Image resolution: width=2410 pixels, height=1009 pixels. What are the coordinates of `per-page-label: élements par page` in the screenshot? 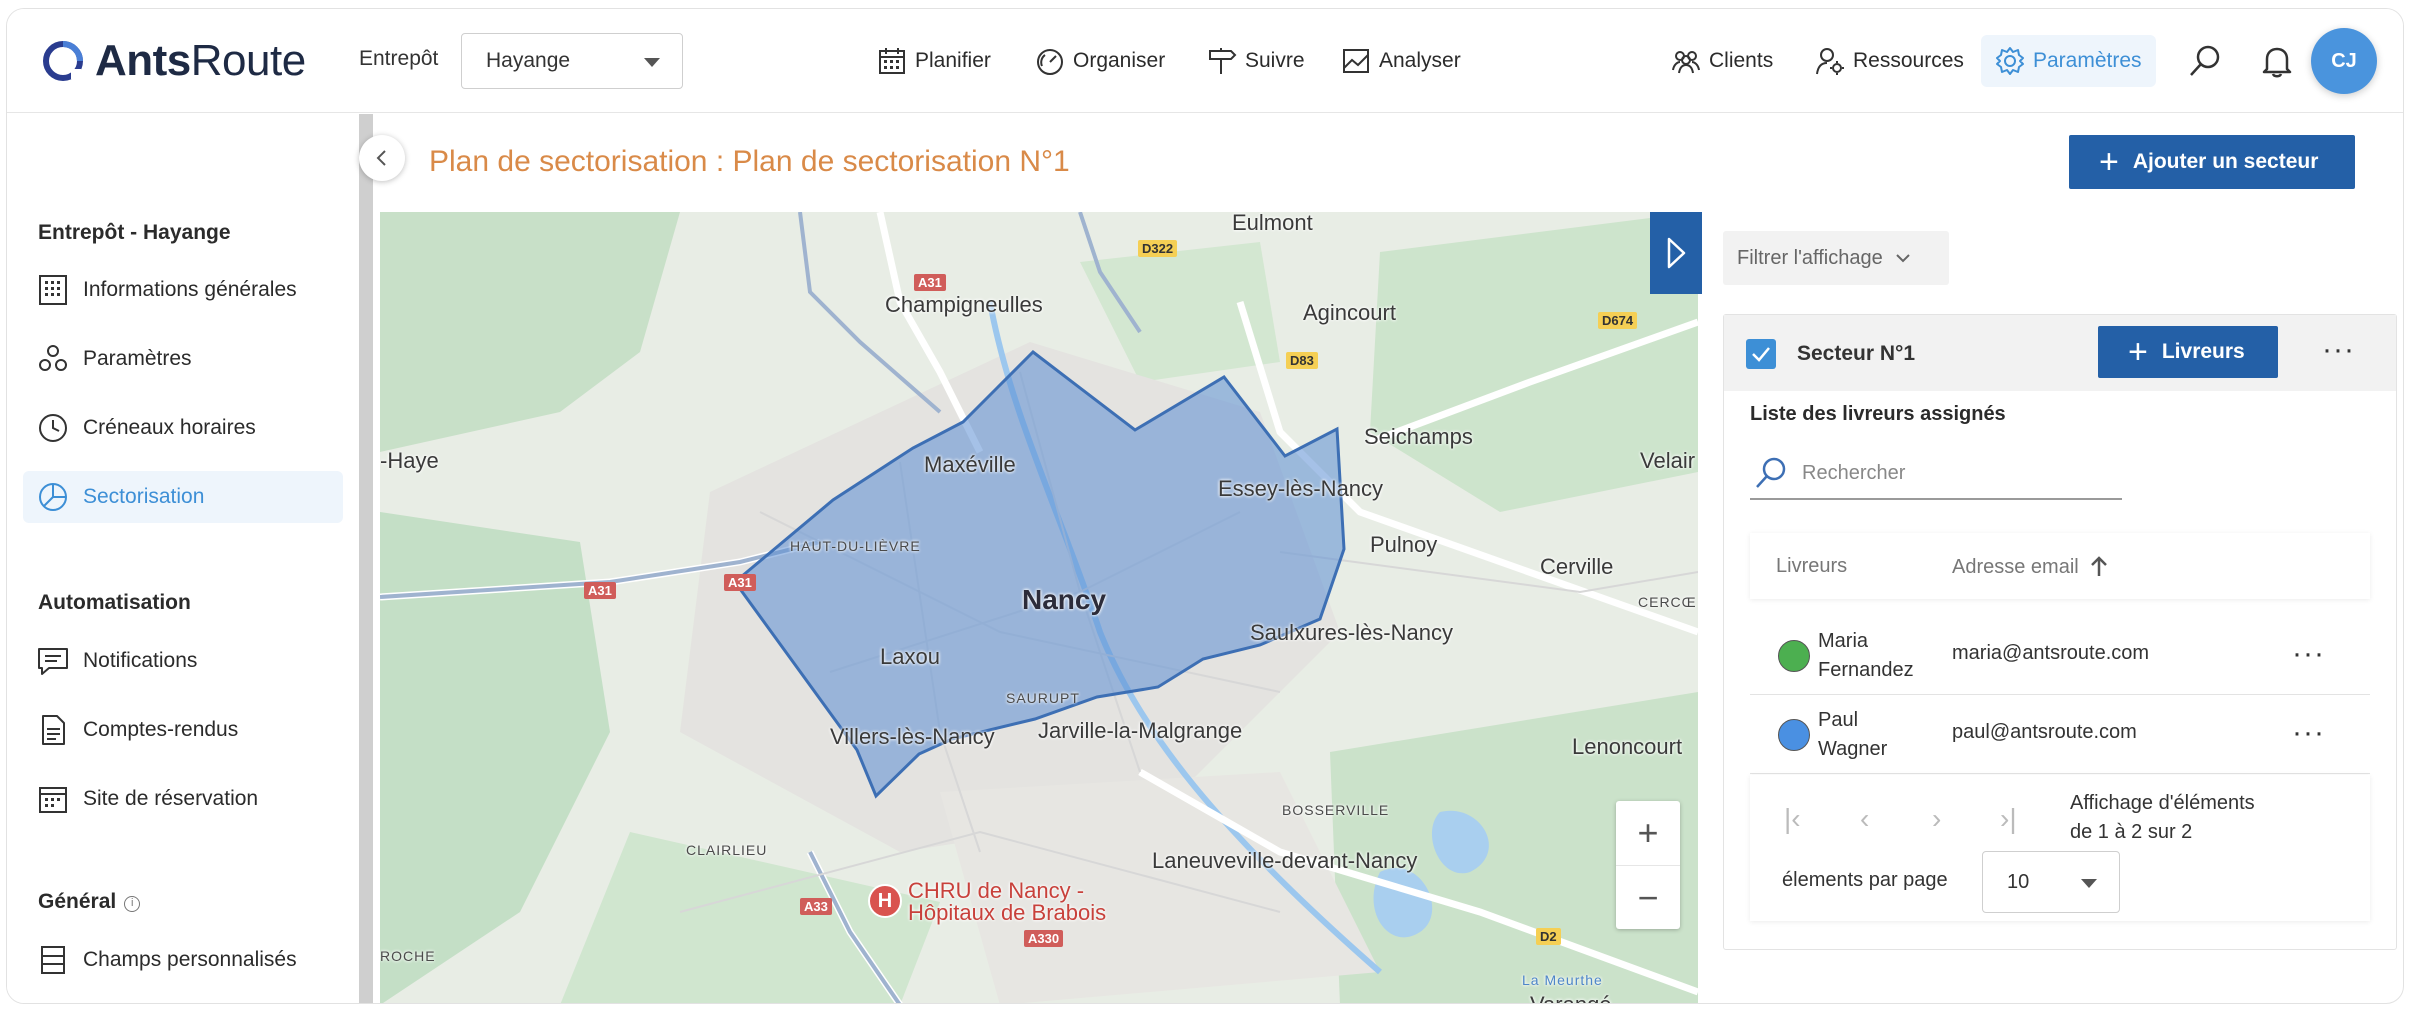 It's located at (1865, 880).